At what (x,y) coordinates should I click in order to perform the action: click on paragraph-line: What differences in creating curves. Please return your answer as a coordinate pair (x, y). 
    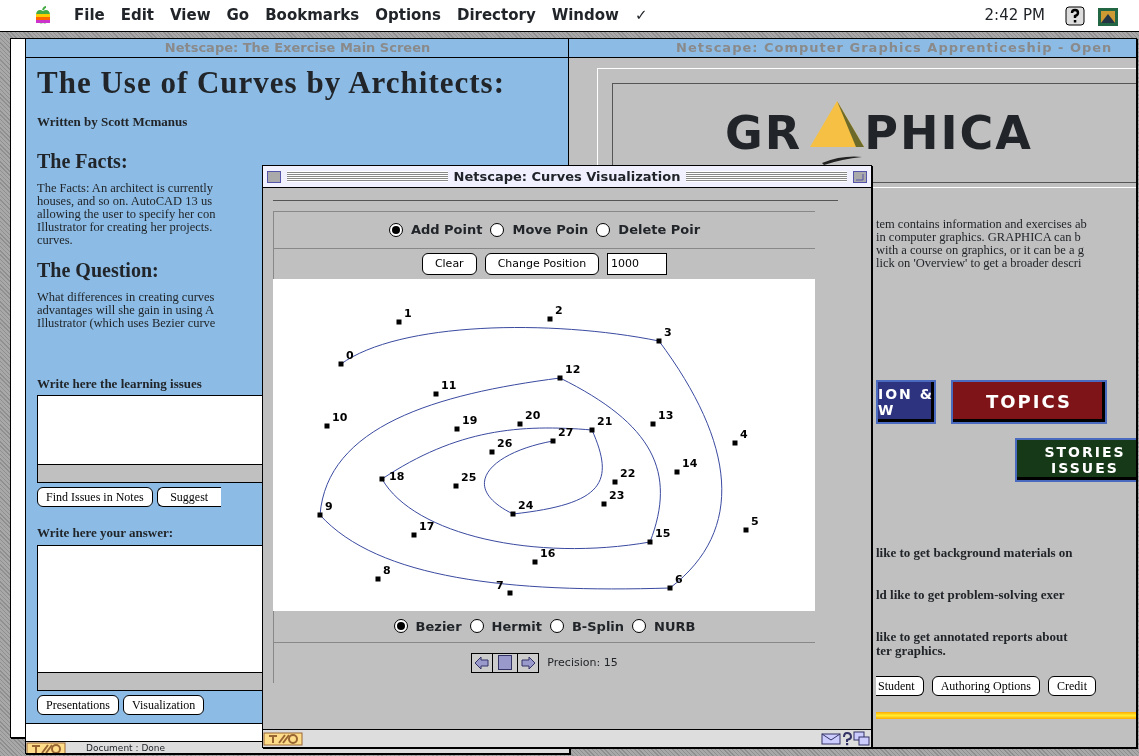
    Looking at the image, I should click on (126, 297).